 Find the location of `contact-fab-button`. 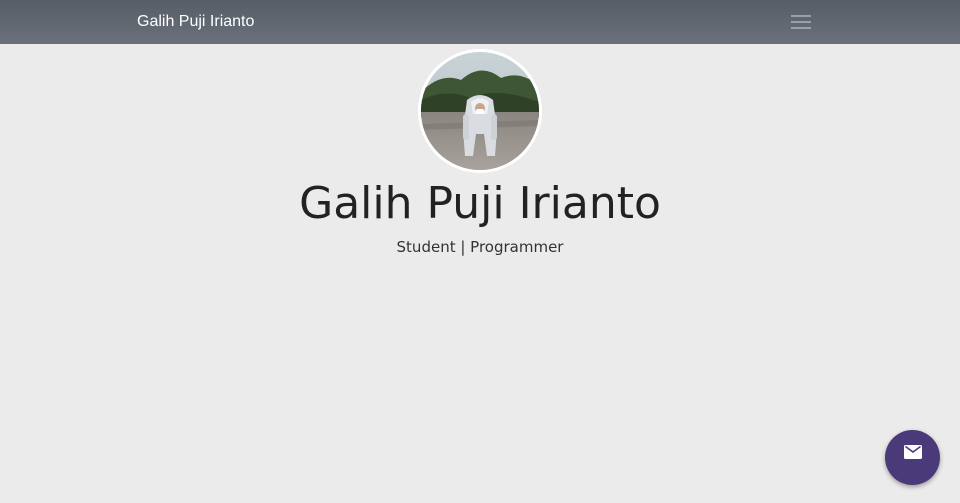

contact-fab-button is located at coordinates (912, 457).